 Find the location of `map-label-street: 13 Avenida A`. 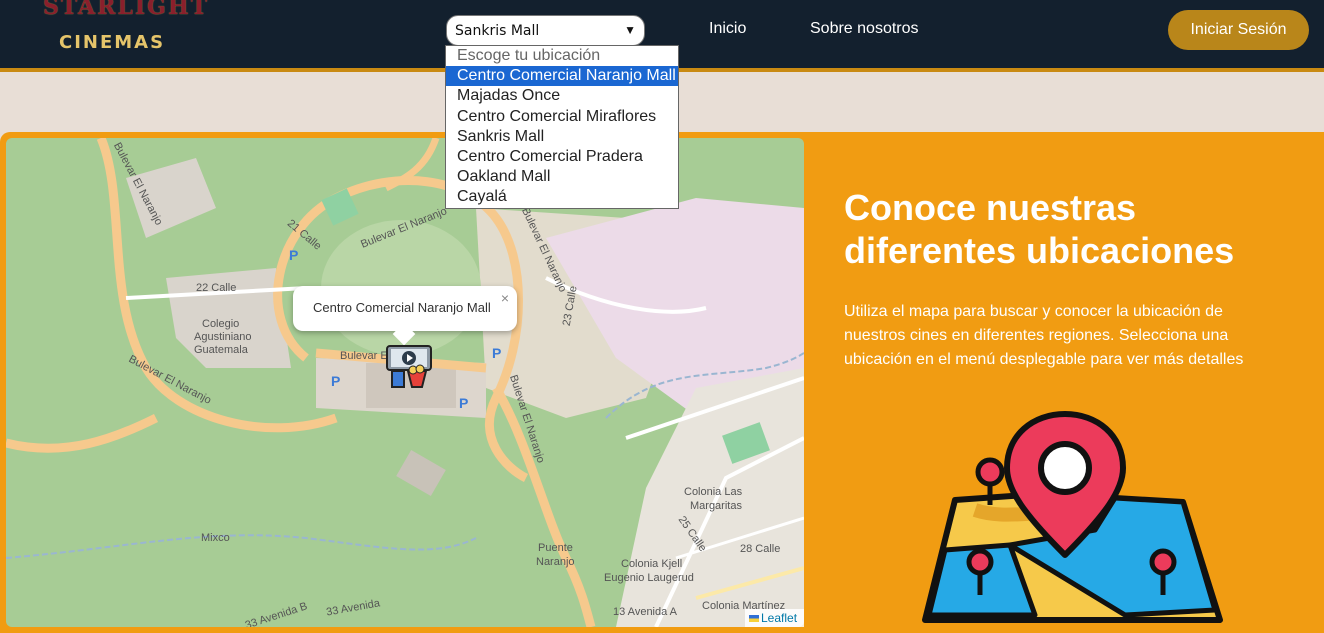

map-label-street: 13 Avenida A is located at coordinates (645, 612).